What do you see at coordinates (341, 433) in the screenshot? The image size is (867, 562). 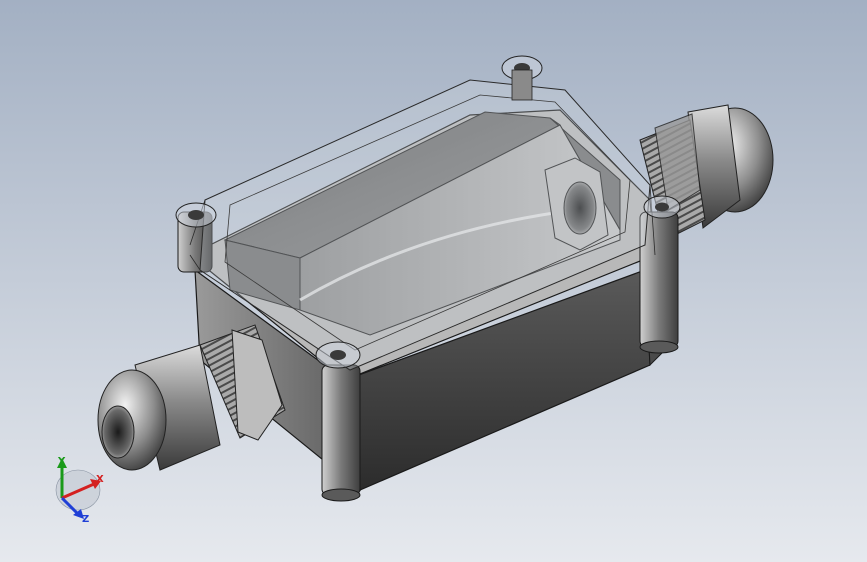 I see `corner-post-front-left` at bounding box center [341, 433].